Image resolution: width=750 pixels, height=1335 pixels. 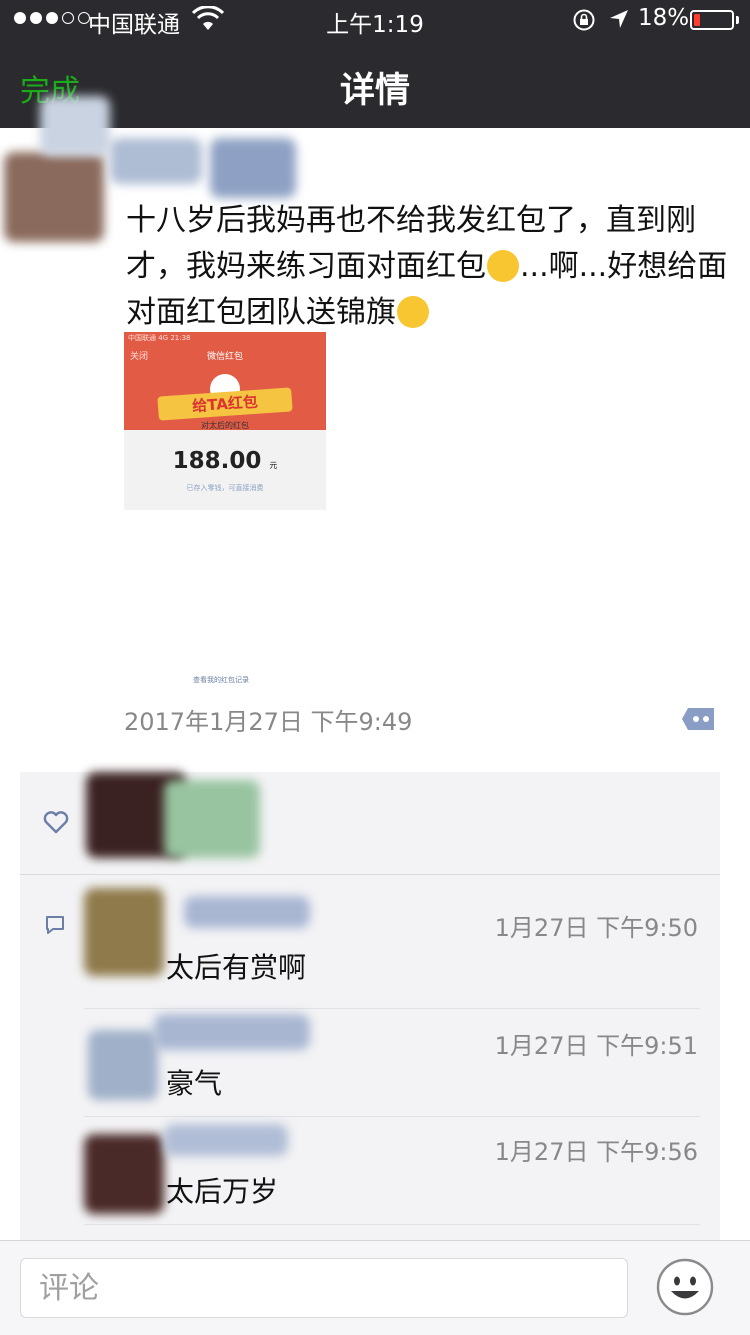 I want to click on image-amount-unit: 元, so click(x=273, y=465).